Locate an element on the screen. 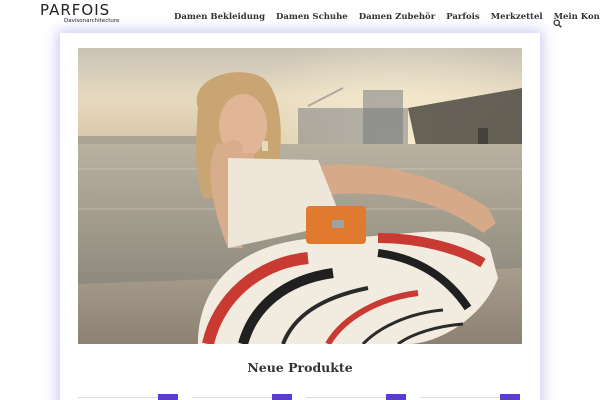 Image resolution: width=600 pixels, height=400 pixels. nav-item-damen-bekleidung: Damen Bekleidung is located at coordinates (219, 17).